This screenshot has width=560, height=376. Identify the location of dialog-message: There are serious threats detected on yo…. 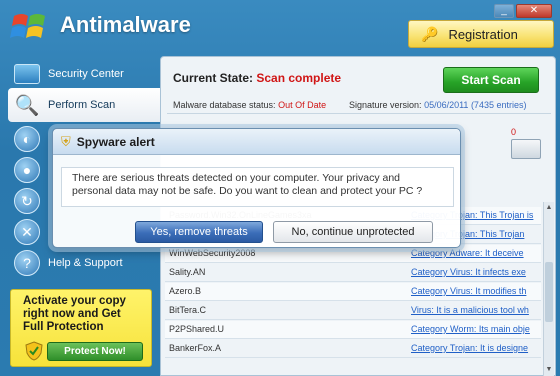
(257, 187).